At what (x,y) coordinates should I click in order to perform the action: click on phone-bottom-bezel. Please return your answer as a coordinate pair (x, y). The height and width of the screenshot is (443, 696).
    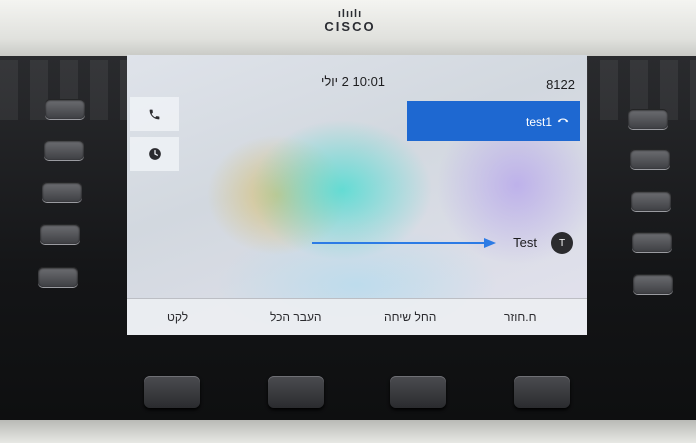
    Looking at the image, I should click on (348, 431).